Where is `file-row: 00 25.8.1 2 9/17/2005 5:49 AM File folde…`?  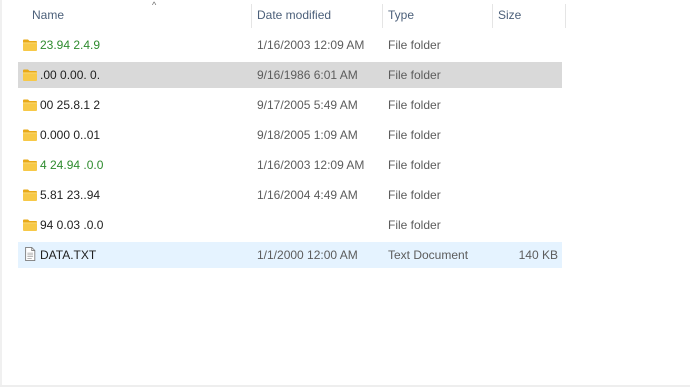 file-row: 00 25.8.1 2 9/17/2005 5:49 AM File folde… is located at coordinates (290, 105).